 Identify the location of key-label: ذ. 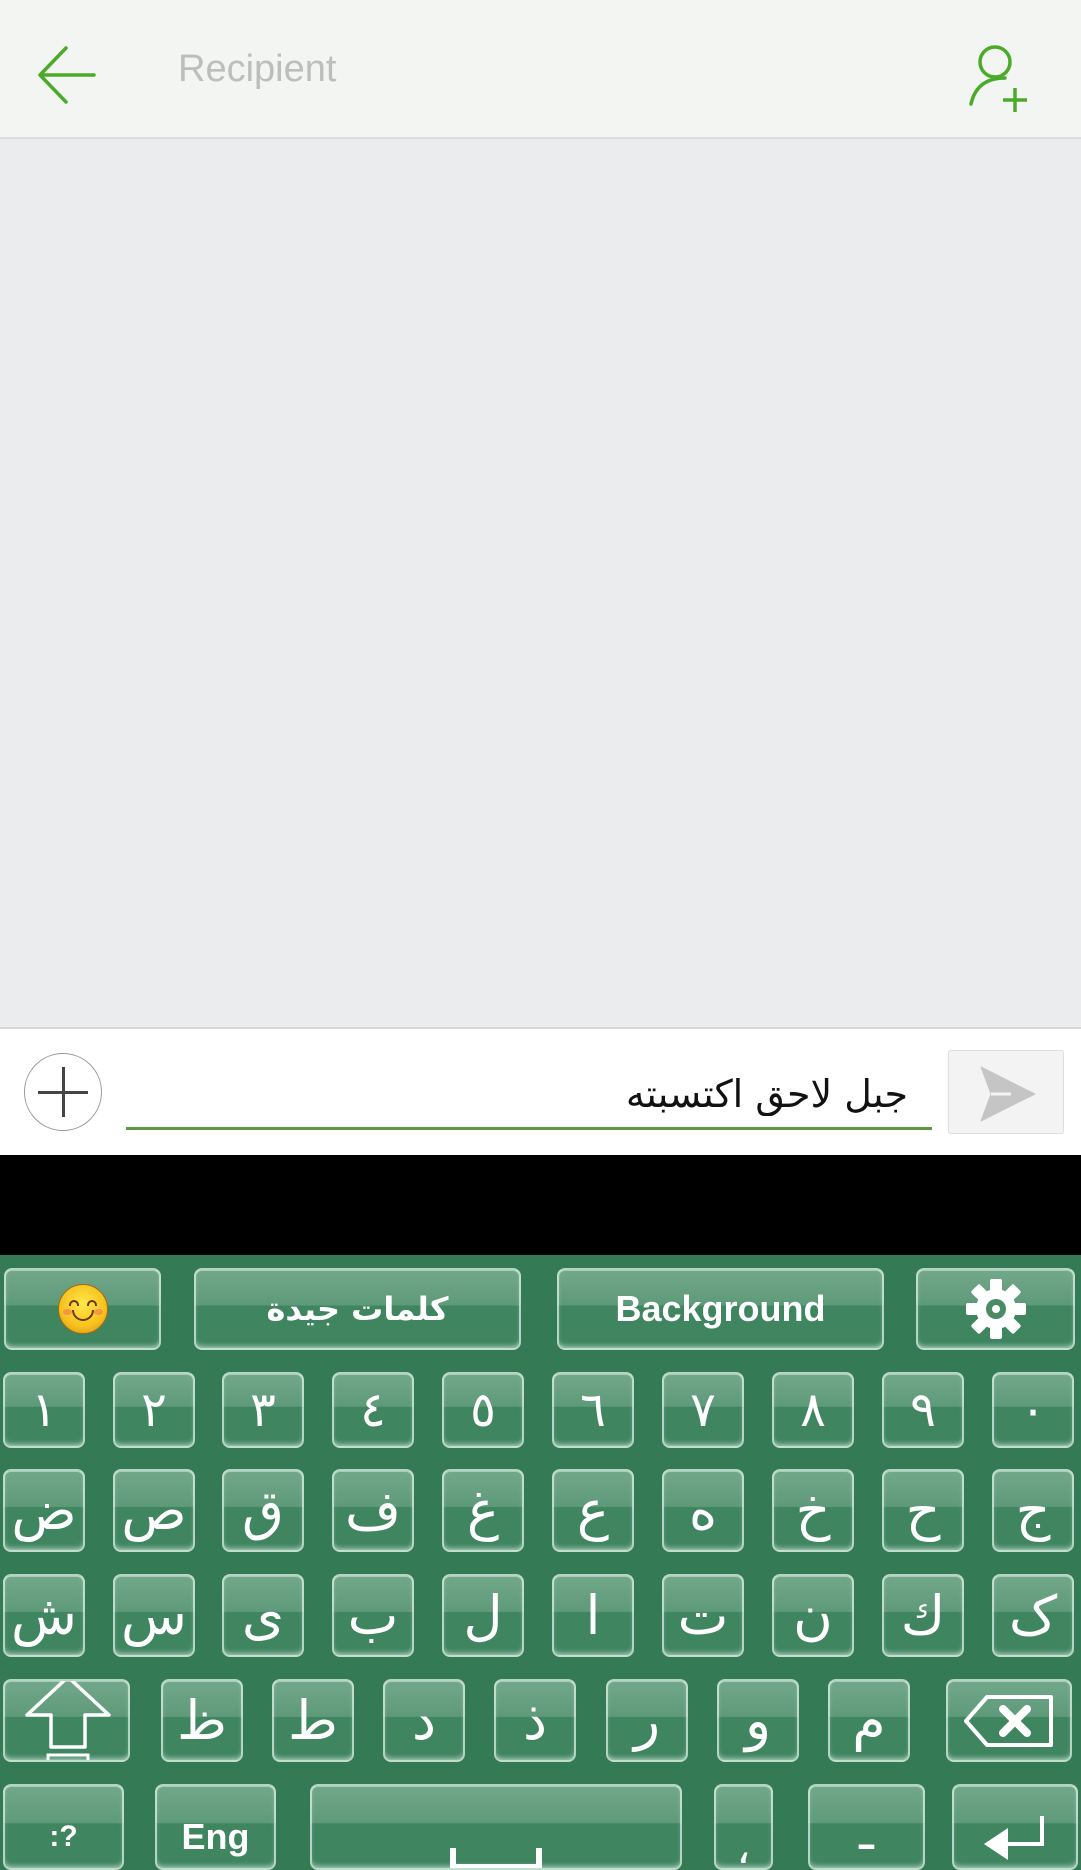
(535, 1720).